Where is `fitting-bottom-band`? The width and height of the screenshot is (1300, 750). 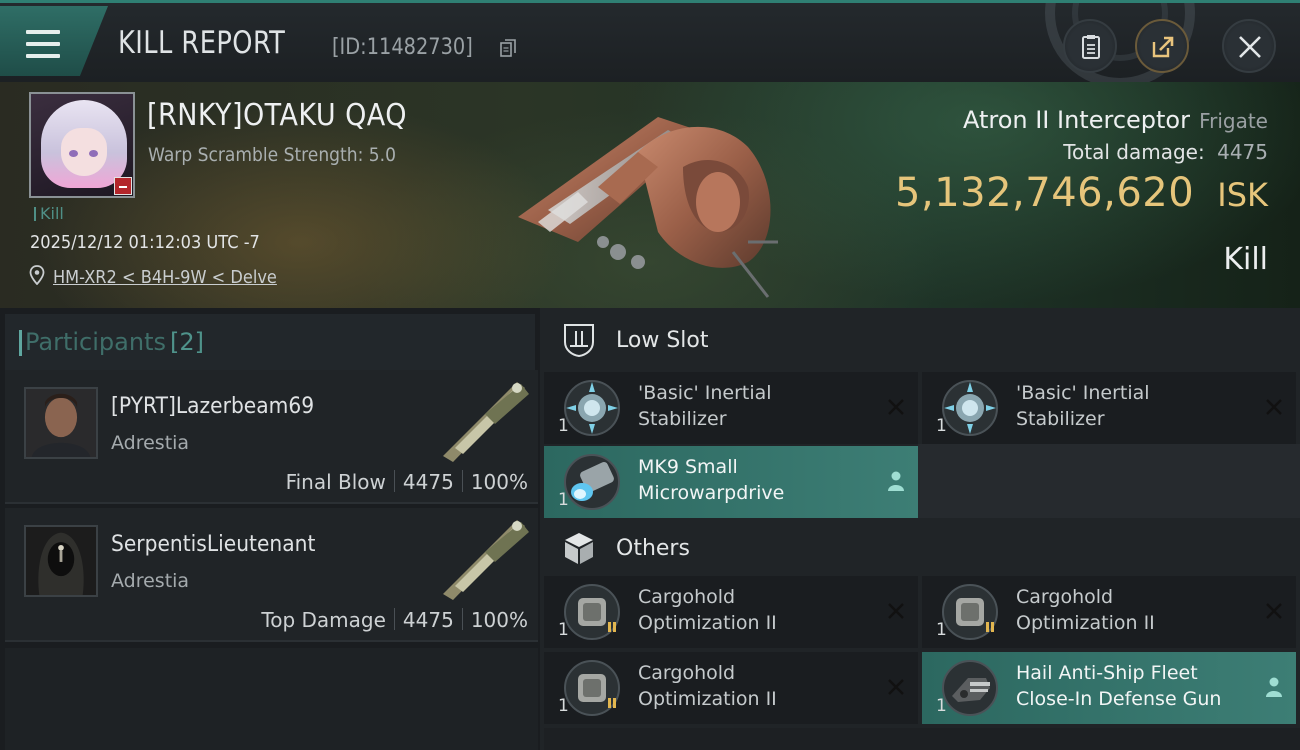
fitting-bottom-band is located at coordinates (922, 739).